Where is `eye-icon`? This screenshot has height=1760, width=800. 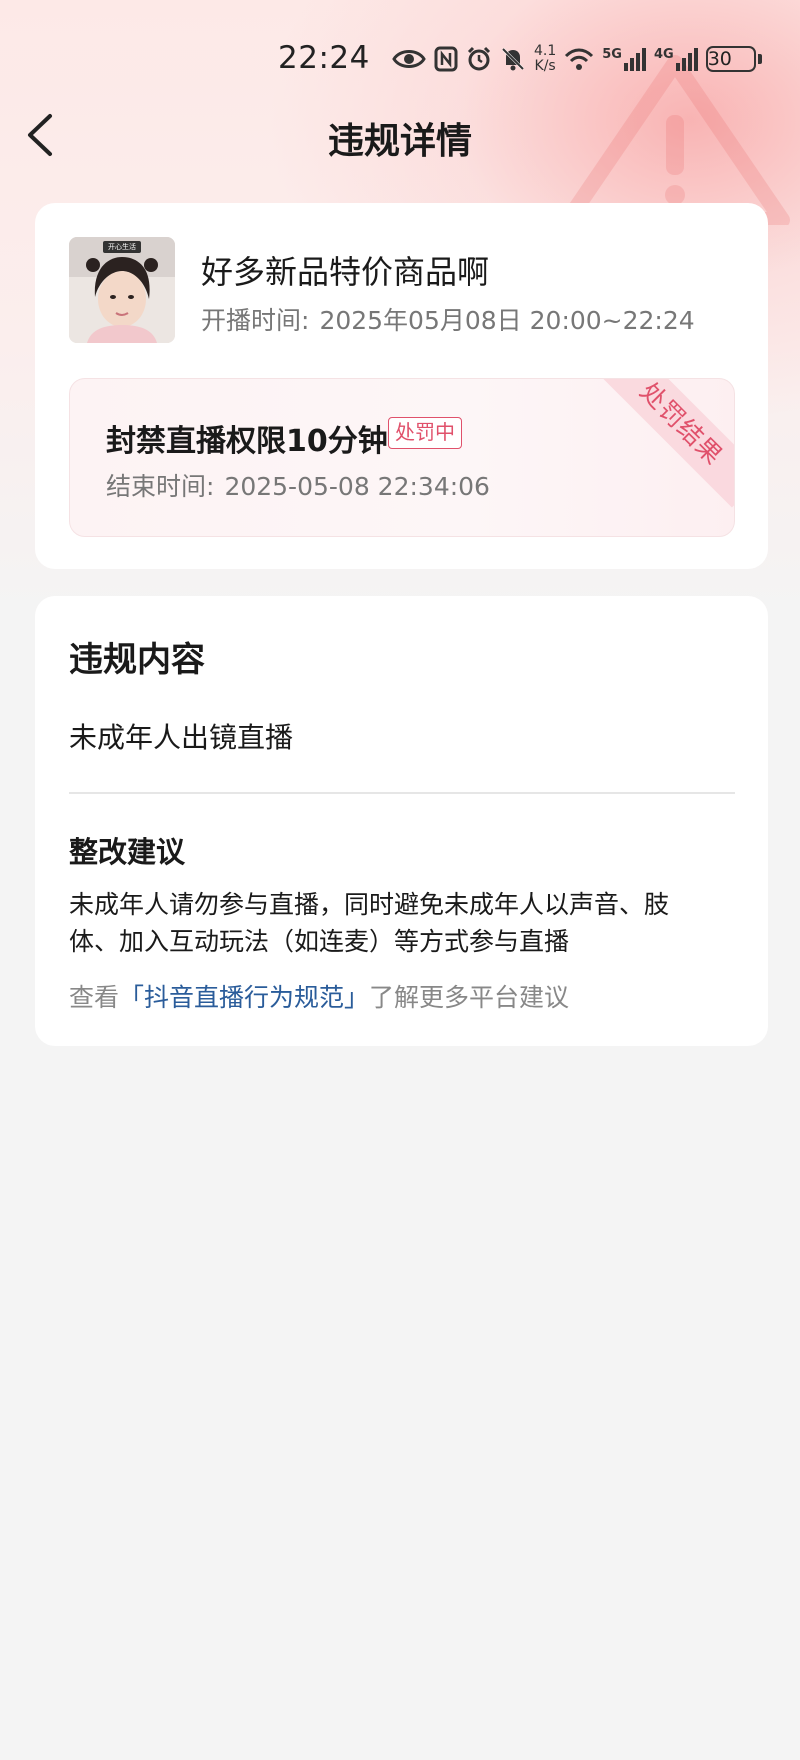
eye-icon is located at coordinates (409, 59).